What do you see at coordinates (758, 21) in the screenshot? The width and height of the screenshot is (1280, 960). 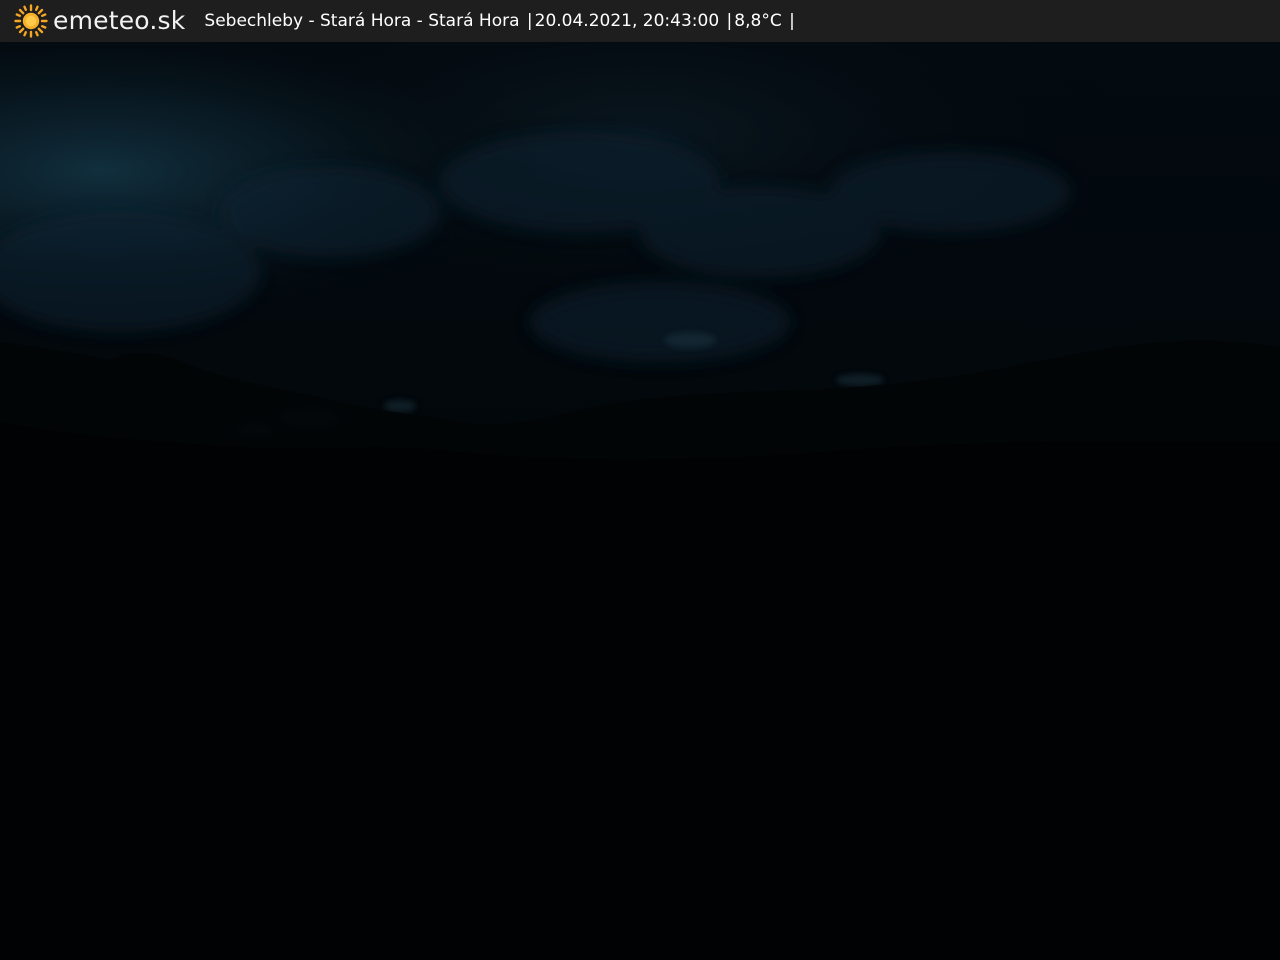 I see `temperature-value: 8,8°C` at bounding box center [758, 21].